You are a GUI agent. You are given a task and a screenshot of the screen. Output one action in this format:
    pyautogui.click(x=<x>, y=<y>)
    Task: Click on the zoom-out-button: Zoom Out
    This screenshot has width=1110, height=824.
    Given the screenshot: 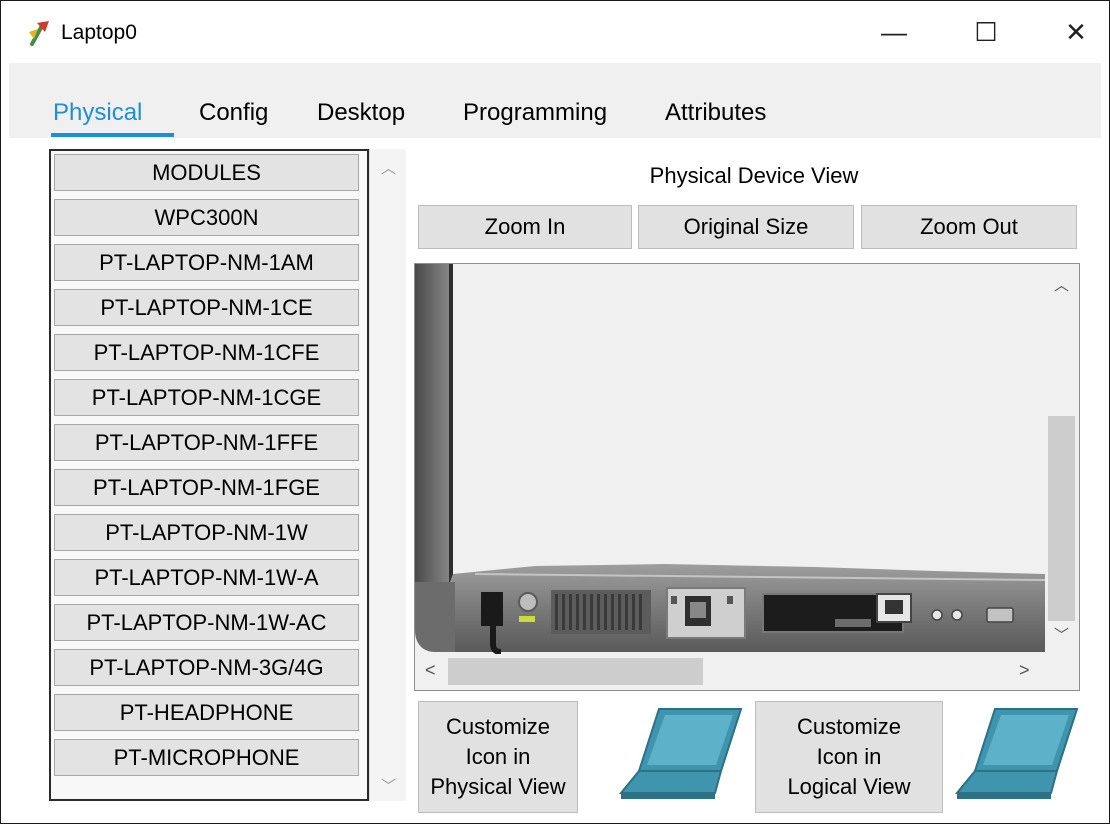 What is the action you would take?
    pyautogui.click(x=969, y=227)
    